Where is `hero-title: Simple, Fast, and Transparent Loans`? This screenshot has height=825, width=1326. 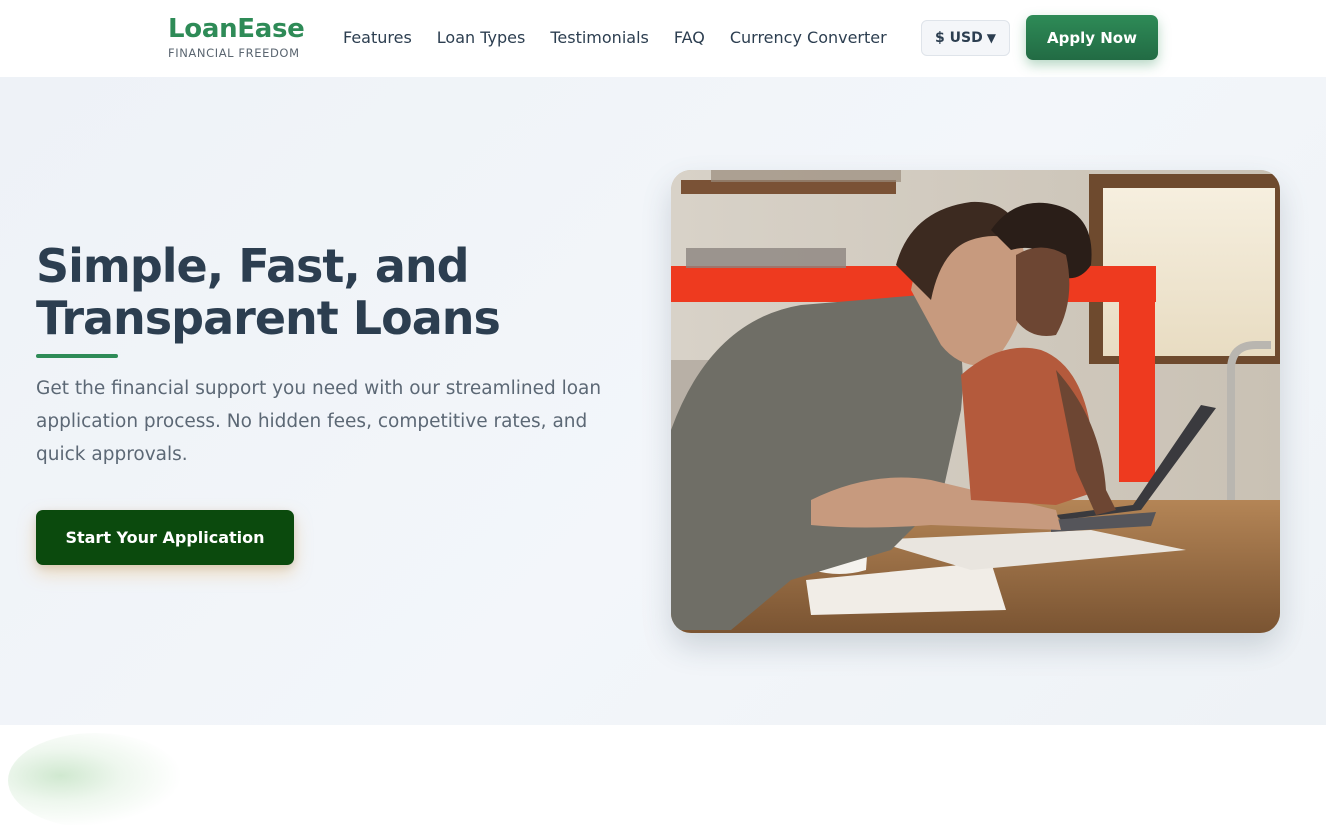 hero-title: Simple, Fast, and Transparent Loans is located at coordinates (336, 292).